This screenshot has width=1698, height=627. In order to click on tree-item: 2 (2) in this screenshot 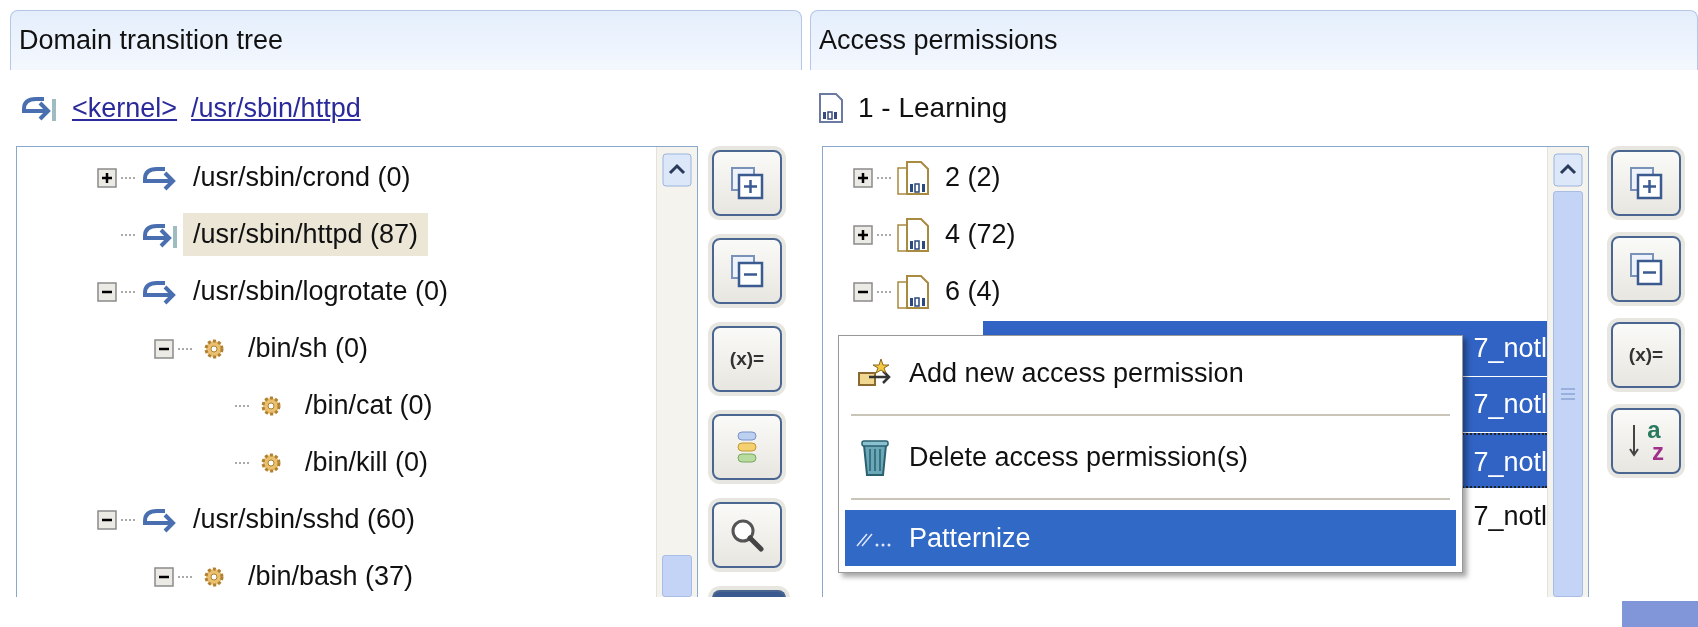, I will do `click(978, 177)`.